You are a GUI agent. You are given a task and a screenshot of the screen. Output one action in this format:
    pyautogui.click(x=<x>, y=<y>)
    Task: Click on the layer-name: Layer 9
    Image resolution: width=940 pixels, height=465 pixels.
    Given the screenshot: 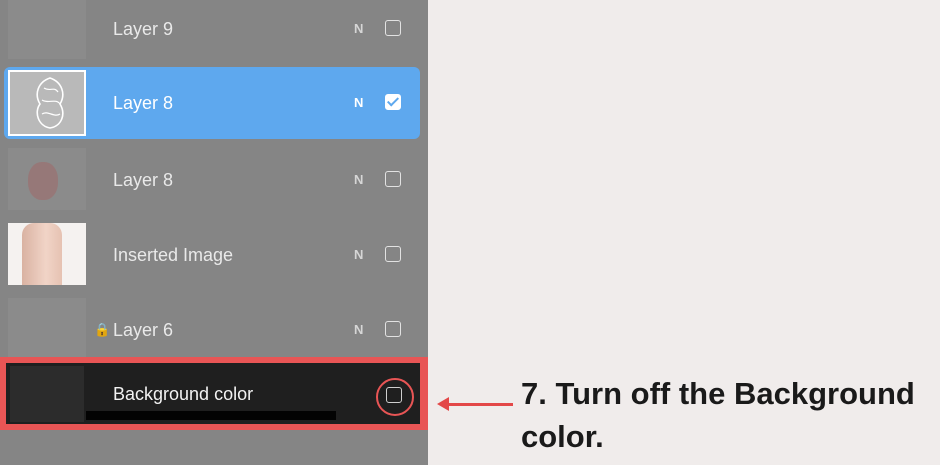 What is the action you would take?
    pyautogui.click(x=143, y=29)
    